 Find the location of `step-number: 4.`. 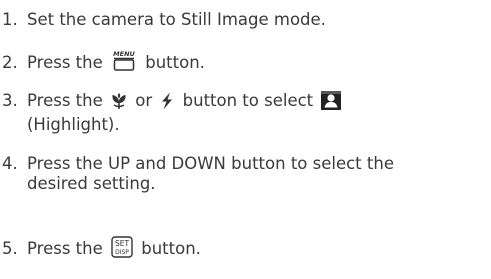

step-number: 4. is located at coordinates (10, 163).